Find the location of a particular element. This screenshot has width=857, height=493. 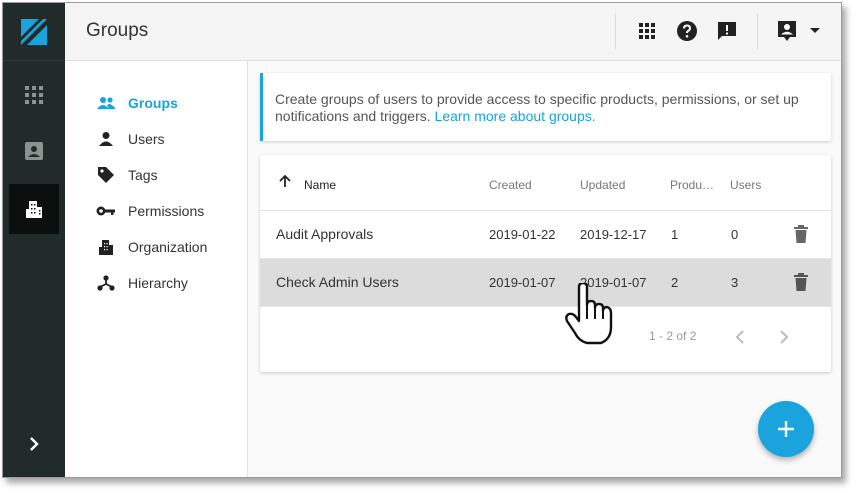

building-icon is located at coordinates (106, 247).